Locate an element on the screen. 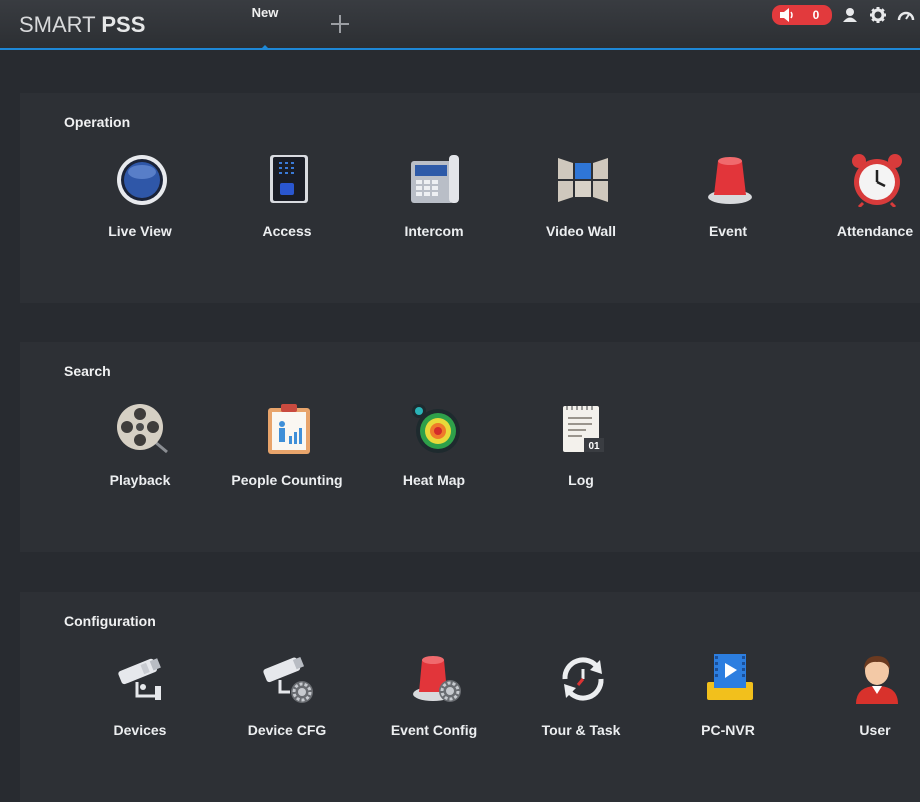 Image resolution: width=920 pixels, height=802 pixels. speaker-icon is located at coordinates (787, 17).